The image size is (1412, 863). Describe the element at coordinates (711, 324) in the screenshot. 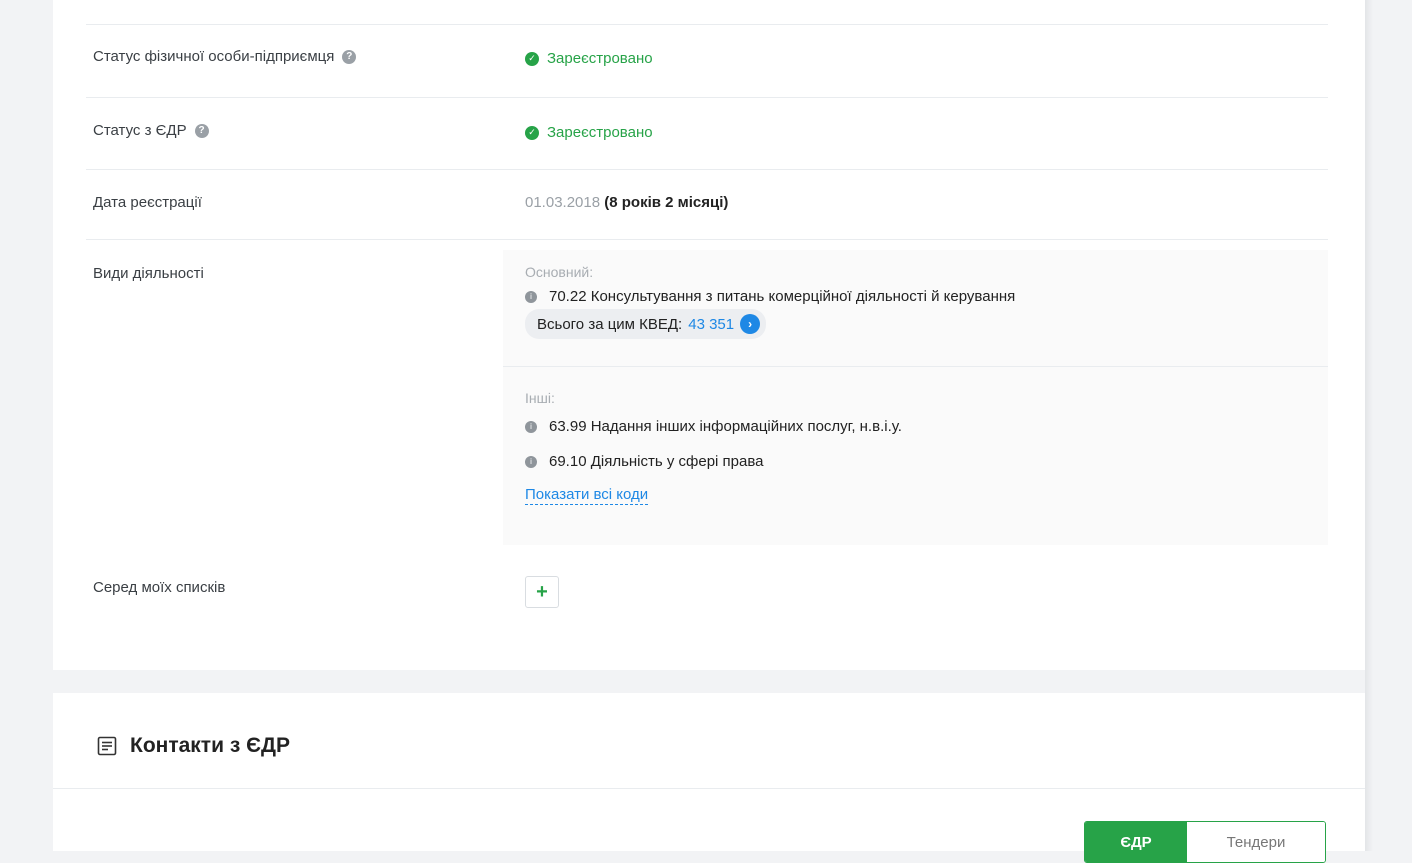

I see `kved-total-link: 43 351` at that location.